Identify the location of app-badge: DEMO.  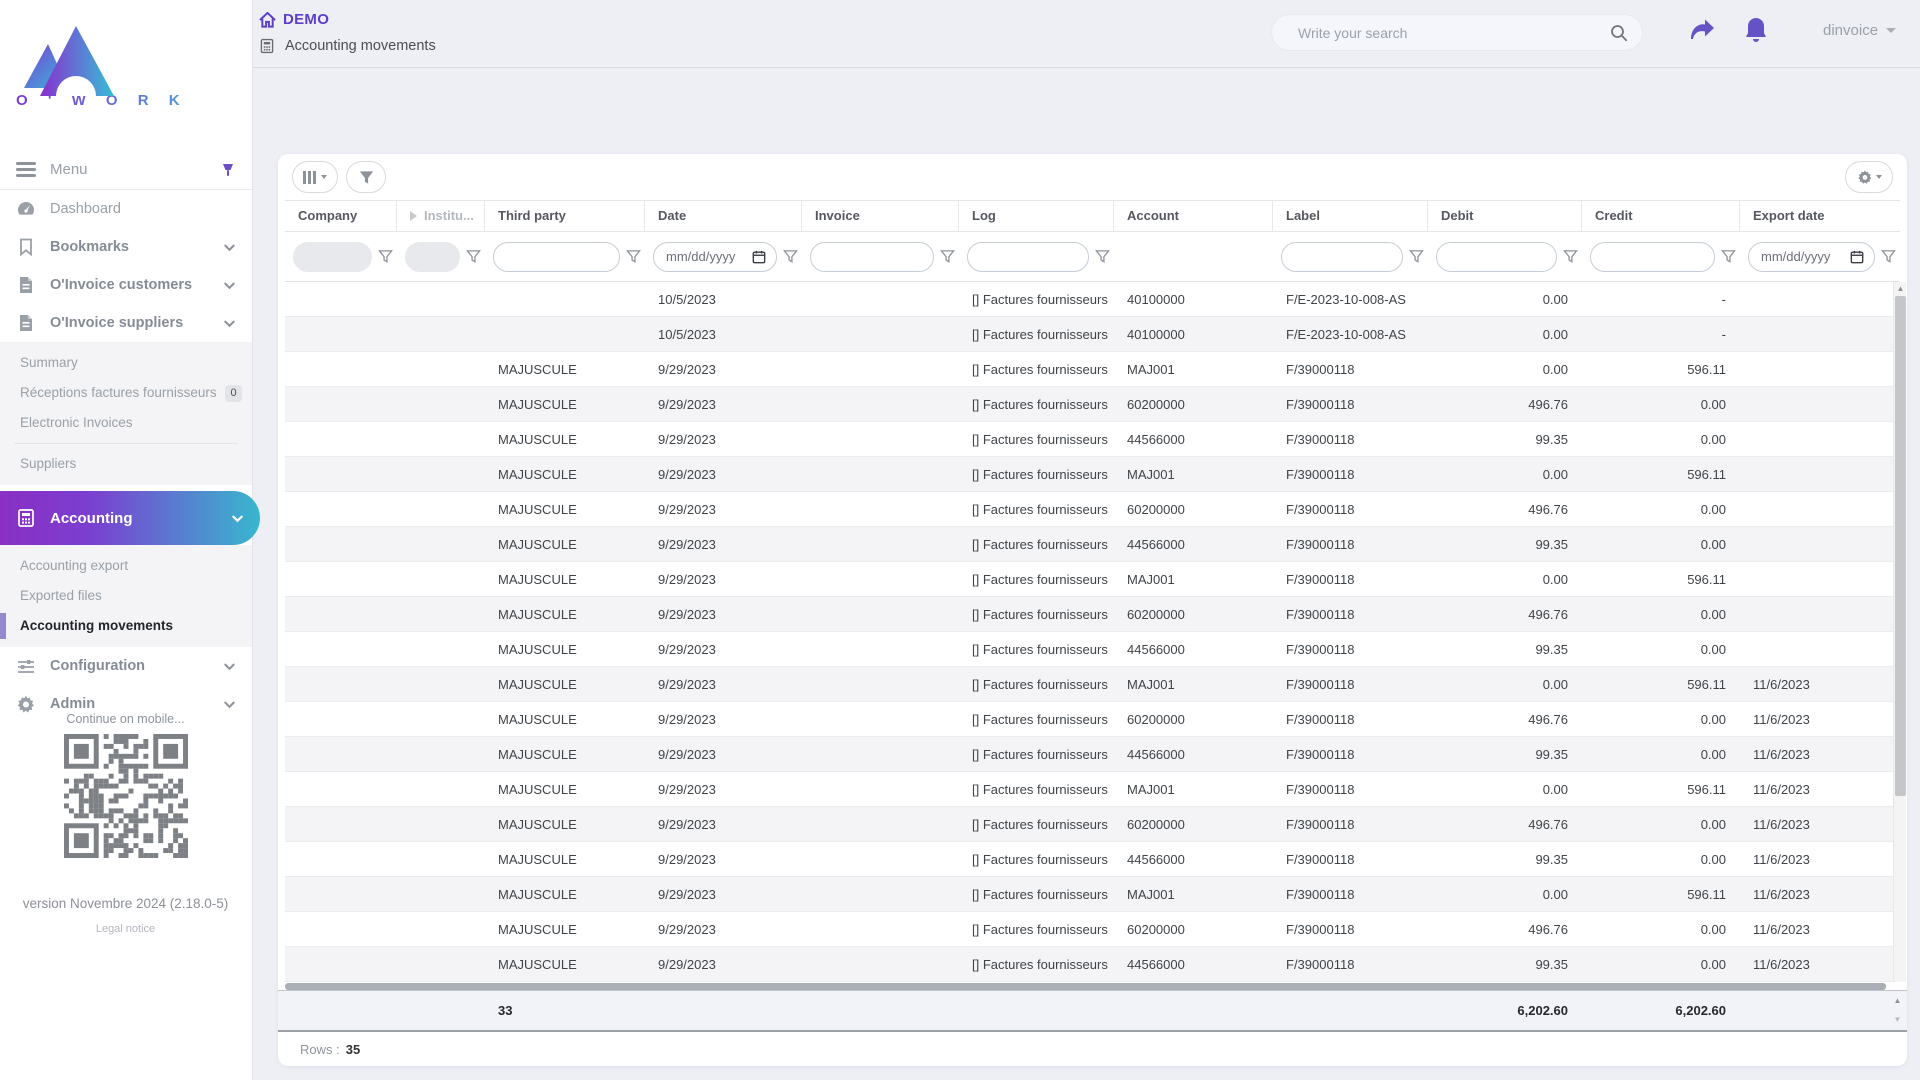
(306, 19).